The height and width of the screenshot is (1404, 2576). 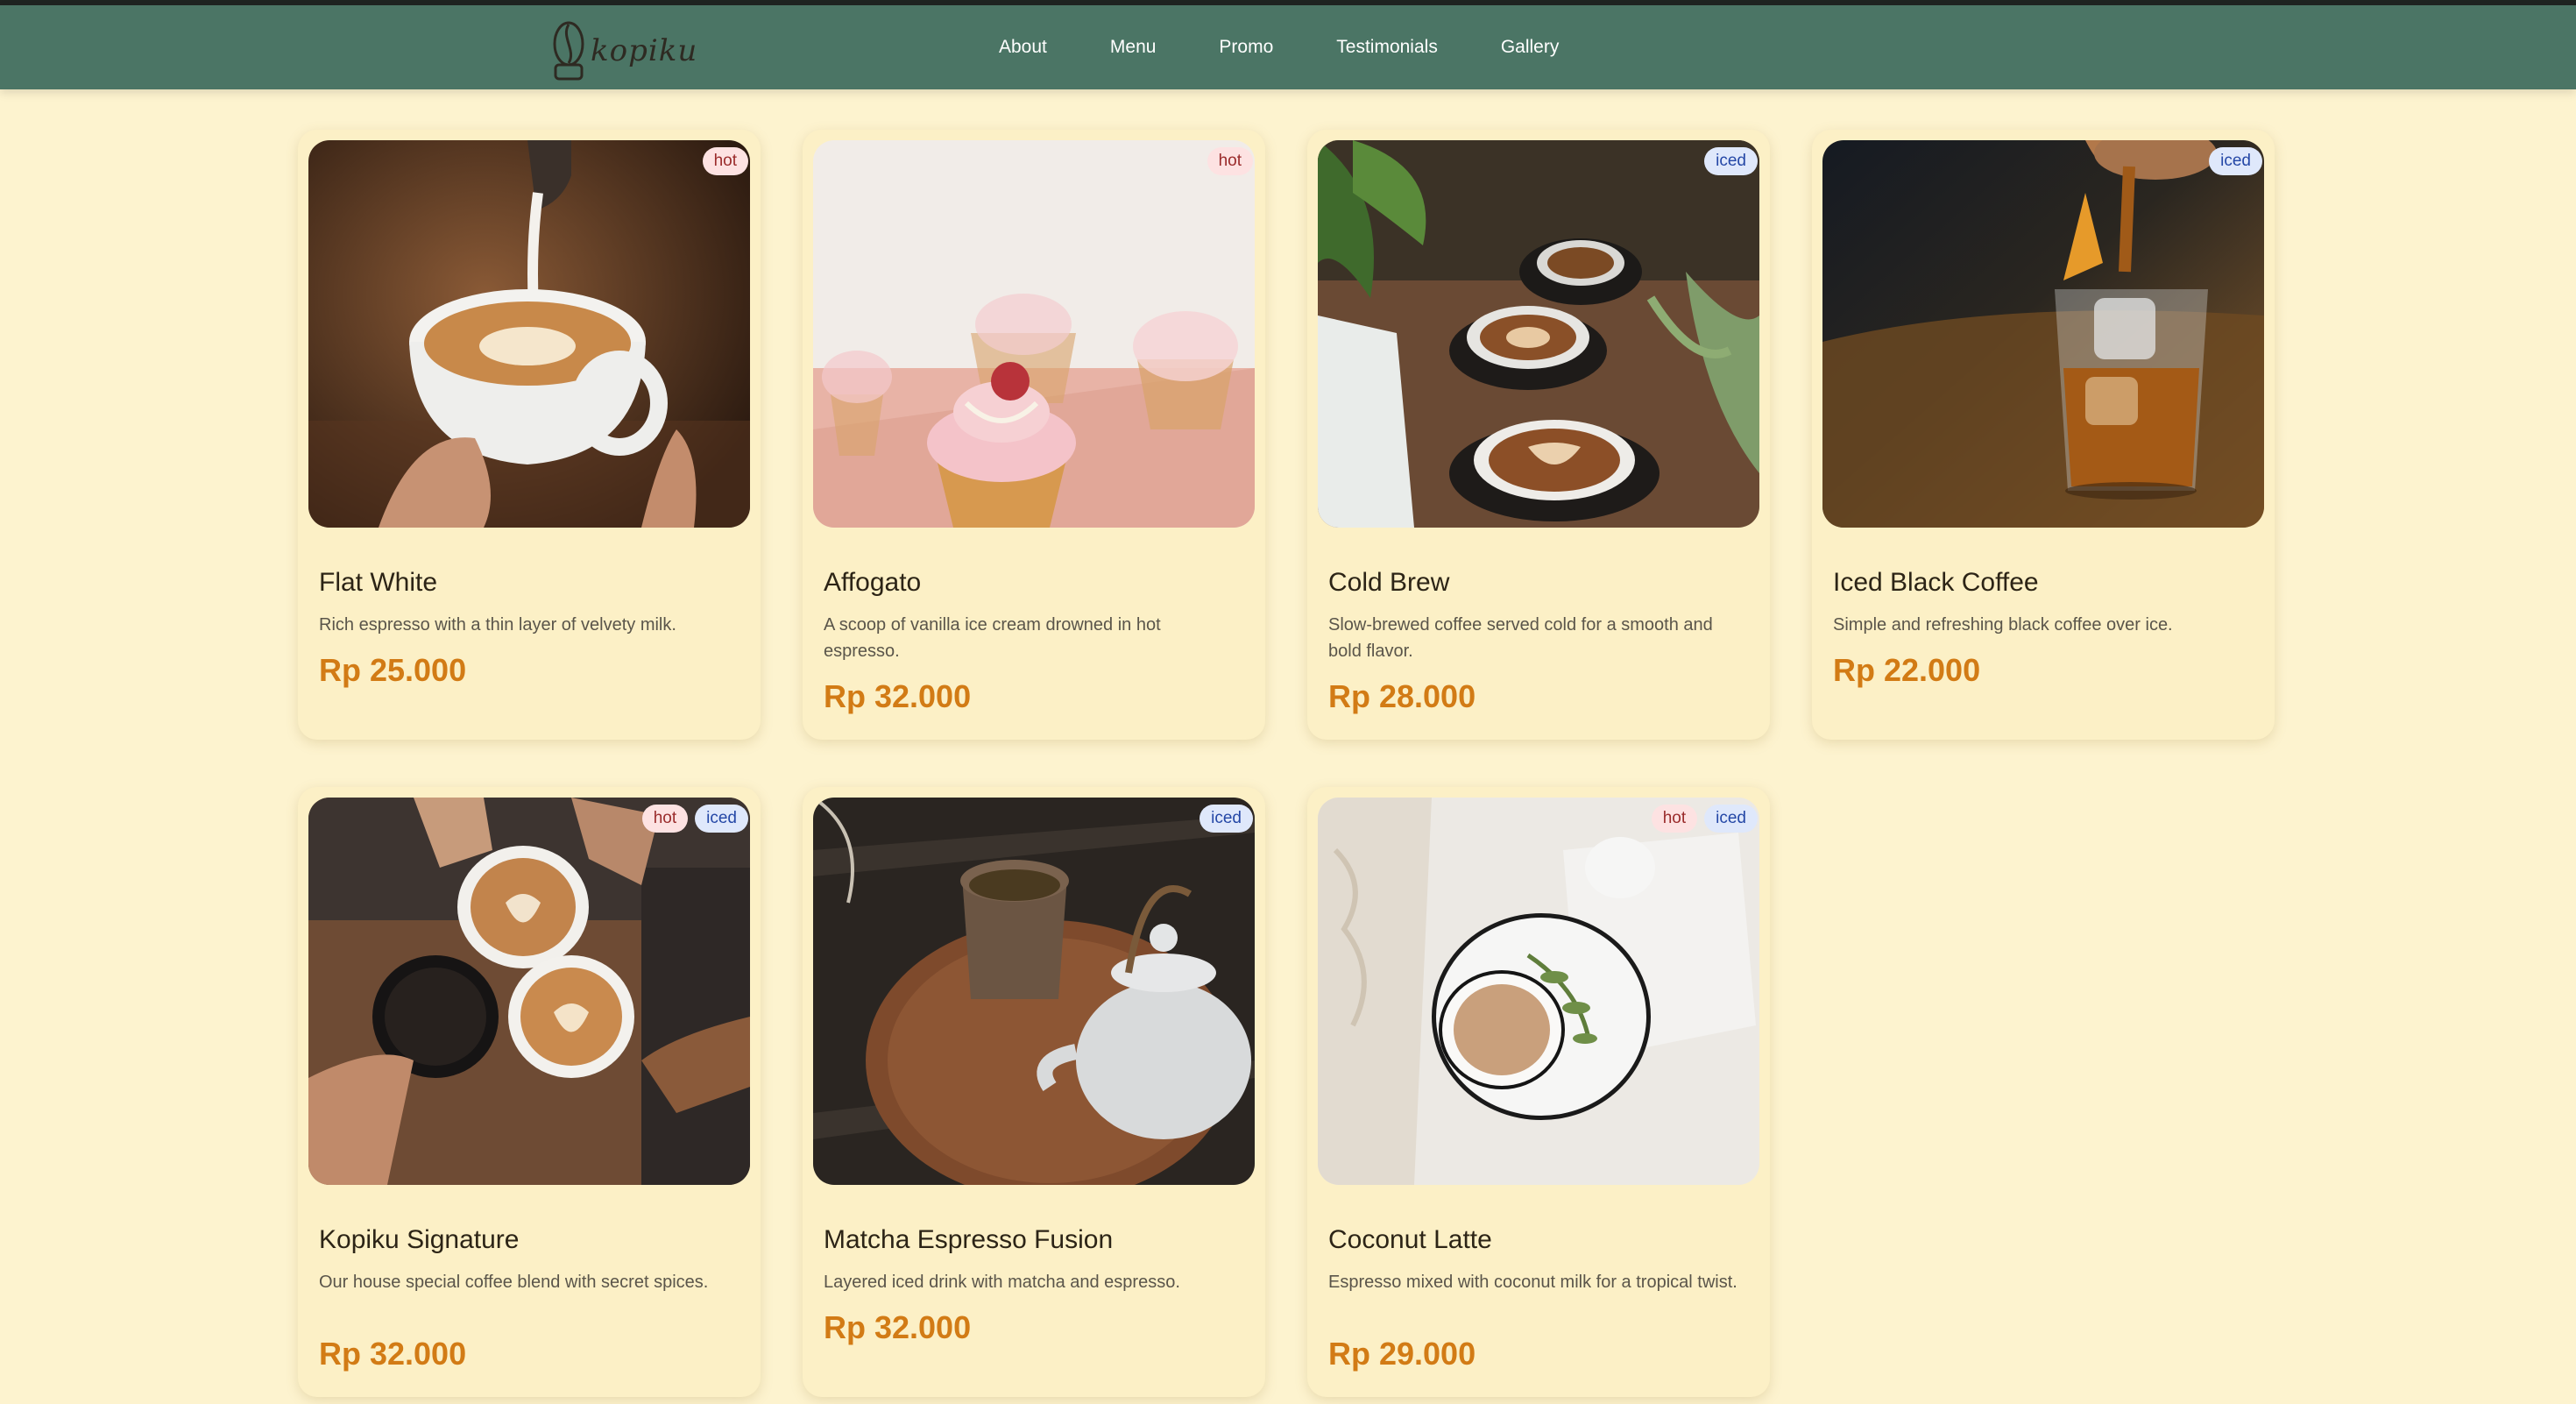 I want to click on product-title: Matcha Espresso Fusion, so click(x=969, y=1239).